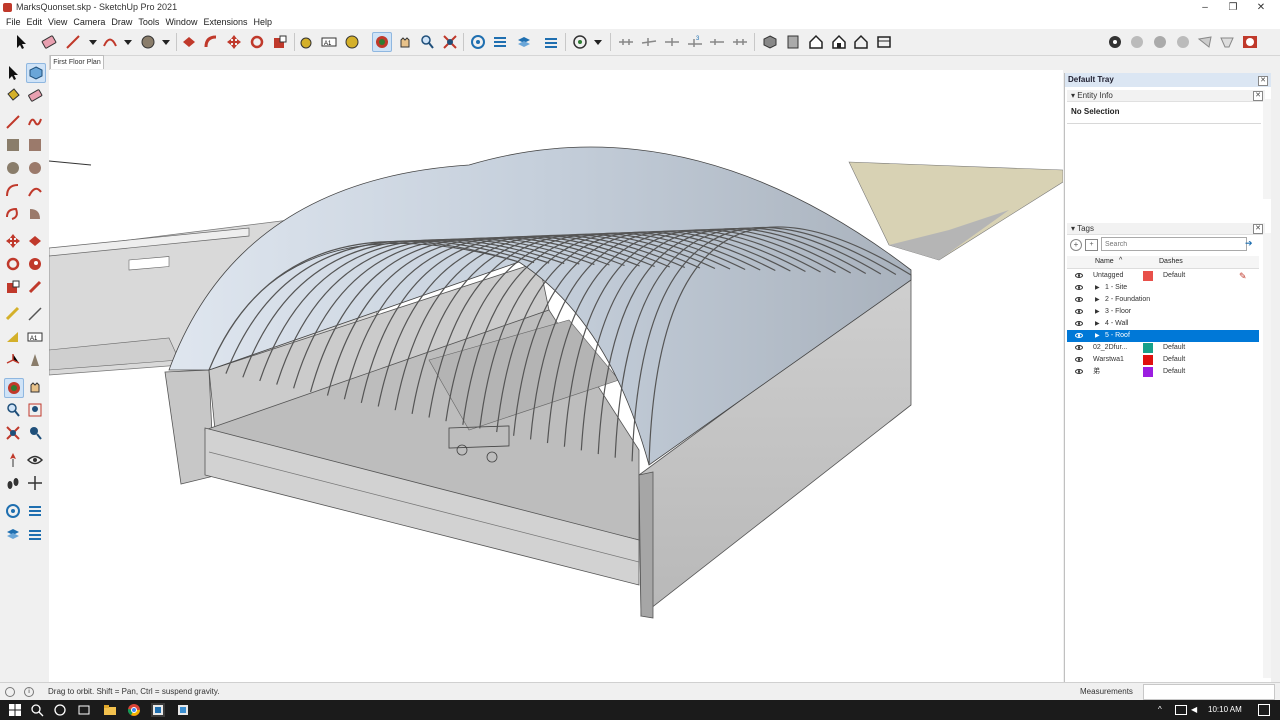 This screenshot has height=720, width=1280. Describe the element at coordinates (405, 42) in the screenshot. I see `pan-tool-icon` at that location.